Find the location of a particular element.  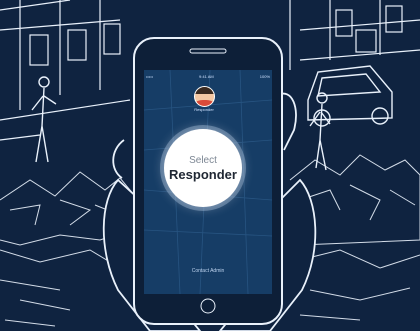

avatar-caption: Responder is located at coordinates (204, 109).